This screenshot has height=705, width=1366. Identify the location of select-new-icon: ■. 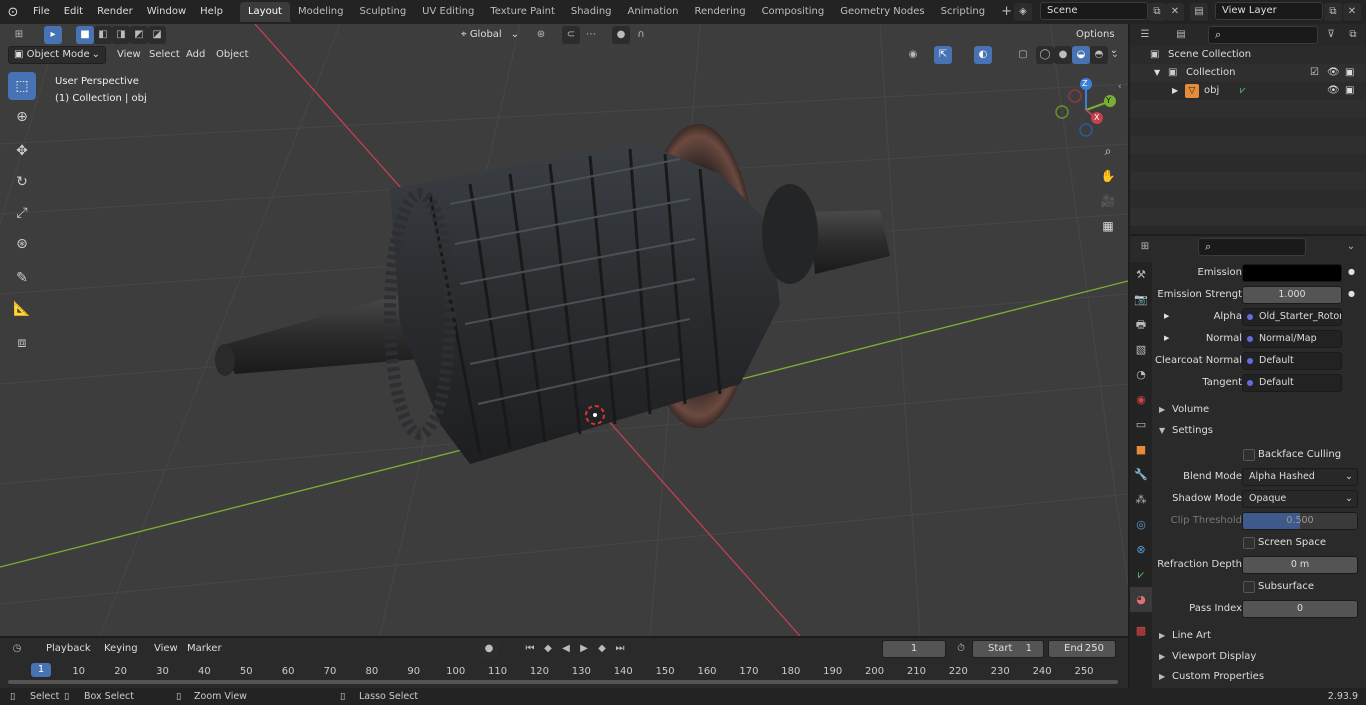
(85, 35).